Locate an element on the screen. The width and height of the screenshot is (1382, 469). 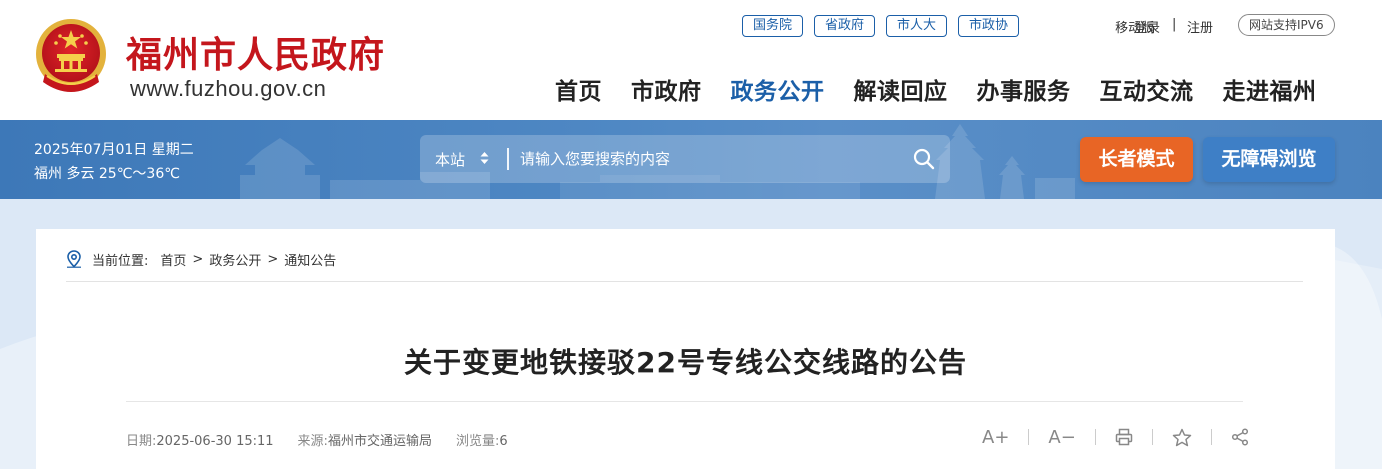
view-count: 浏览量:6 is located at coordinates (482, 439).